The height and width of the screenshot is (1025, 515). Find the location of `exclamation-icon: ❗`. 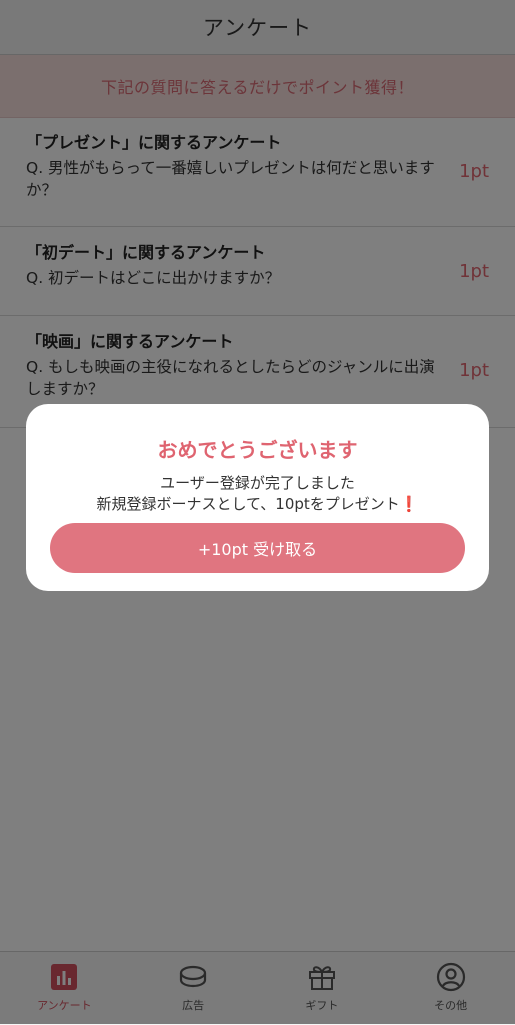

exclamation-icon: ❗ is located at coordinates (409, 504).